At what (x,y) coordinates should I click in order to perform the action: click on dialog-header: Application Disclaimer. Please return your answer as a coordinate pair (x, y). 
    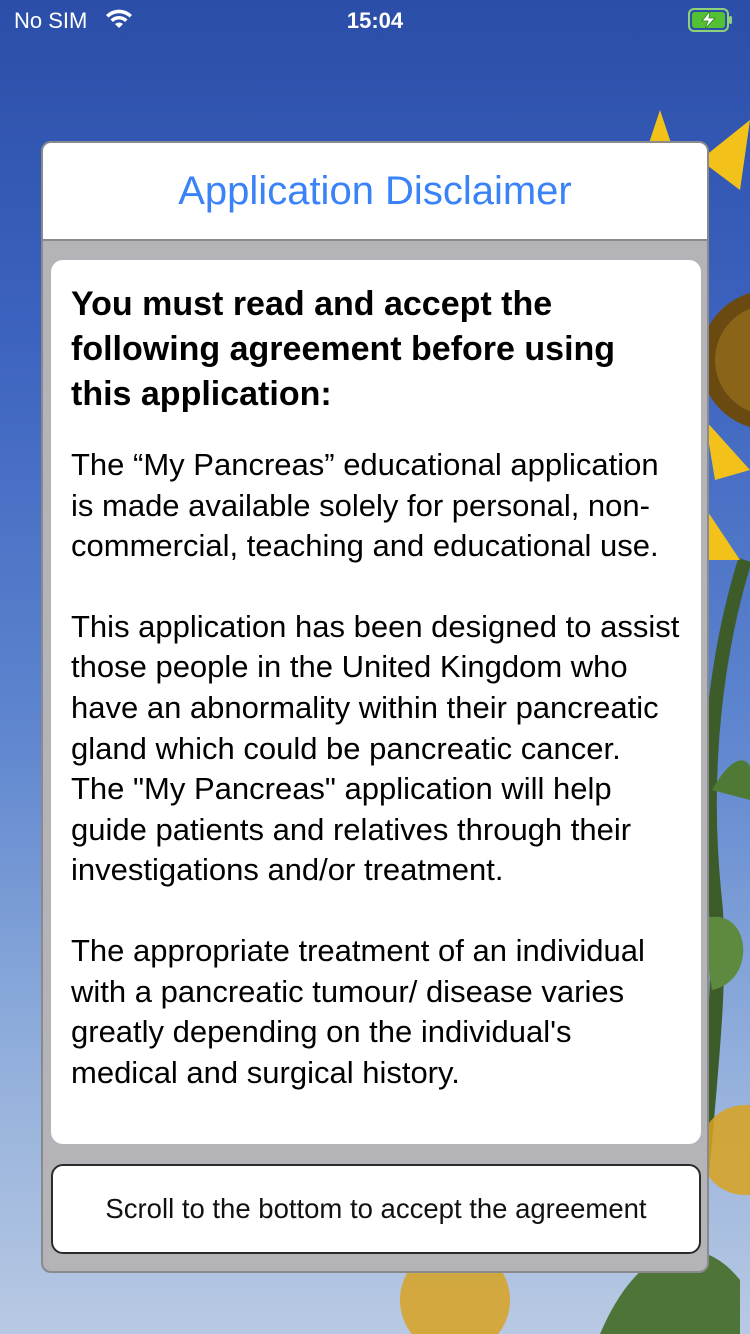
    Looking at the image, I should click on (375, 192).